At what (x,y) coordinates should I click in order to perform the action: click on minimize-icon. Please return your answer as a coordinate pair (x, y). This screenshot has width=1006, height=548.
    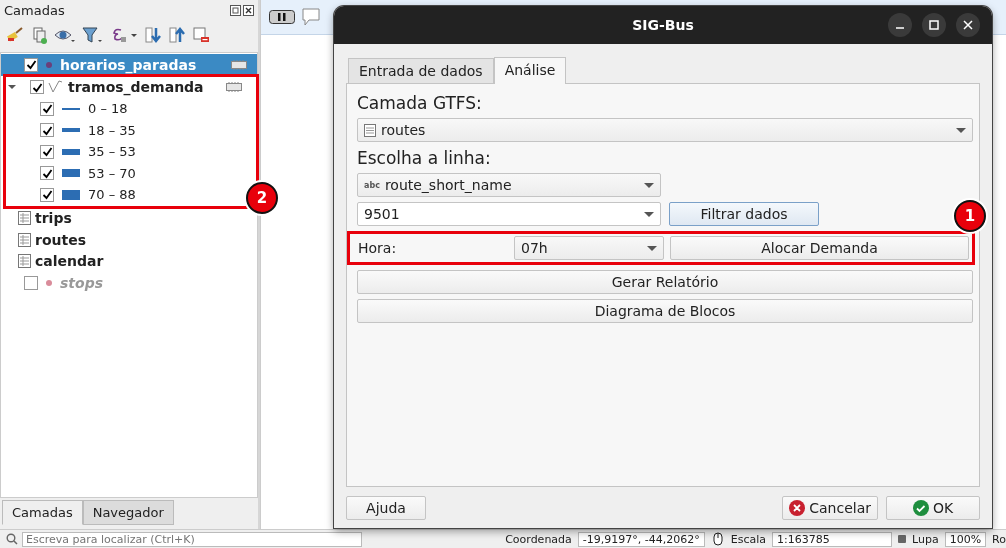
    Looking at the image, I should click on (900, 25).